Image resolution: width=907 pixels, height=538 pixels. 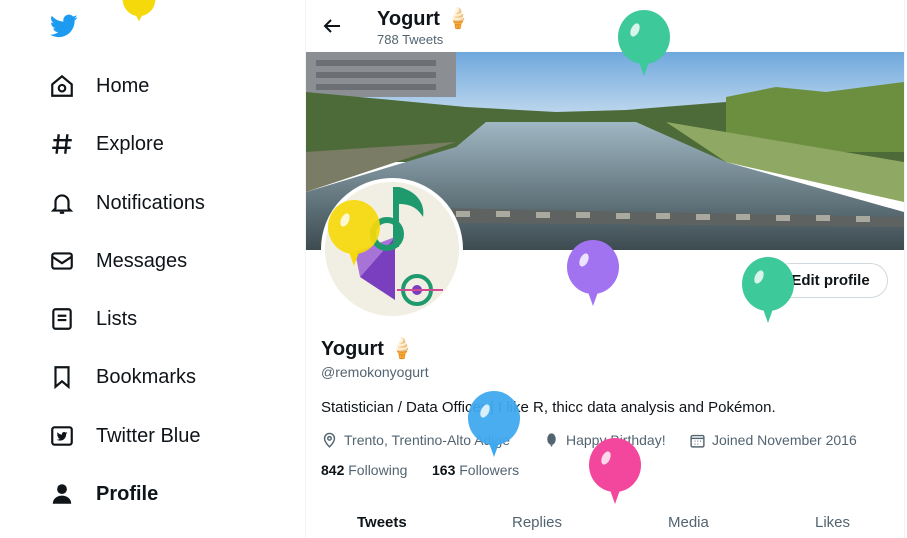 What do you see at coordinates (62, 319) in the screenshot?
I see `list-icon` at bounding box center [62, 319].